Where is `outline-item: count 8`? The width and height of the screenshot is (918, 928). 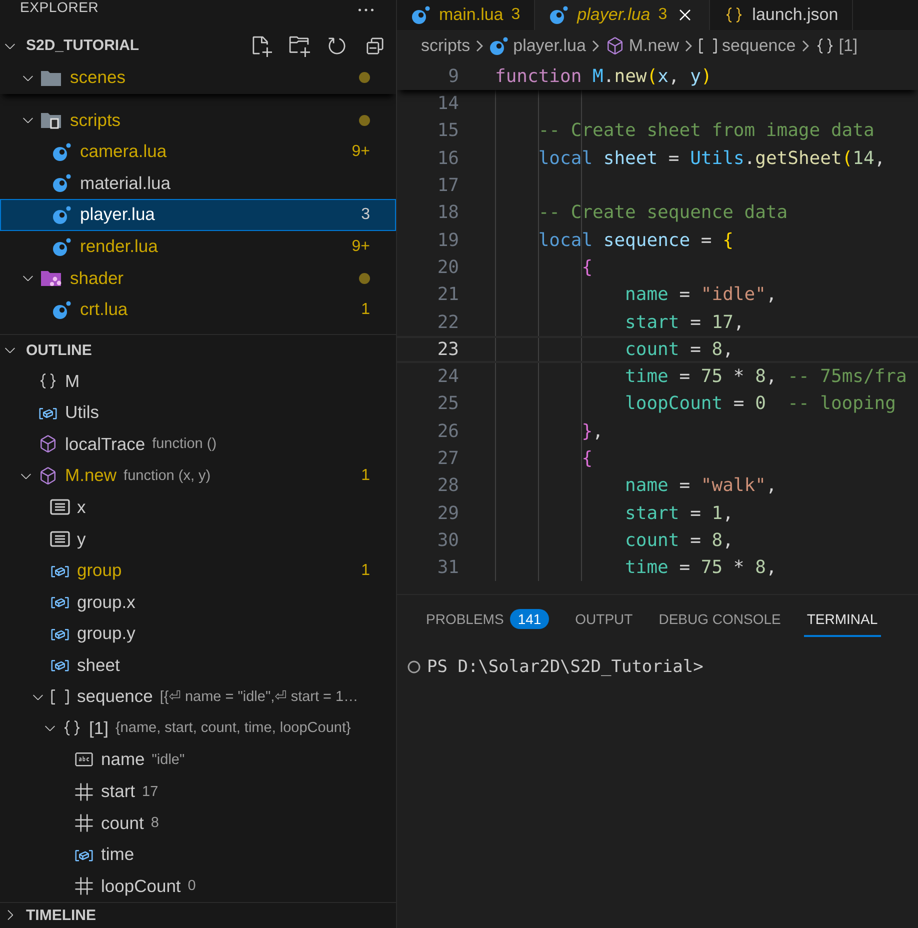 outline-item: count 8 is located at coordinates (198, 823).